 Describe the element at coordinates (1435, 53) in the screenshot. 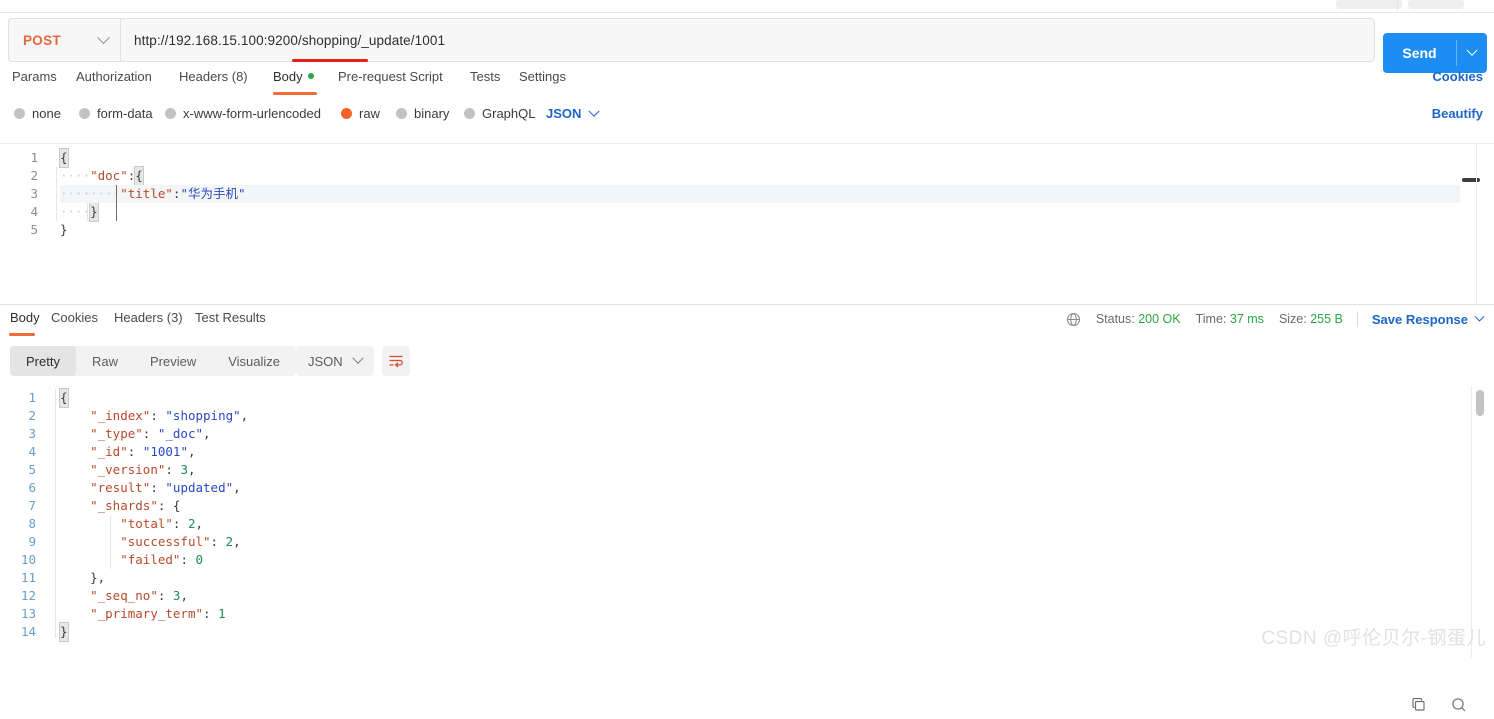

I see `send-button: Send` at that location.